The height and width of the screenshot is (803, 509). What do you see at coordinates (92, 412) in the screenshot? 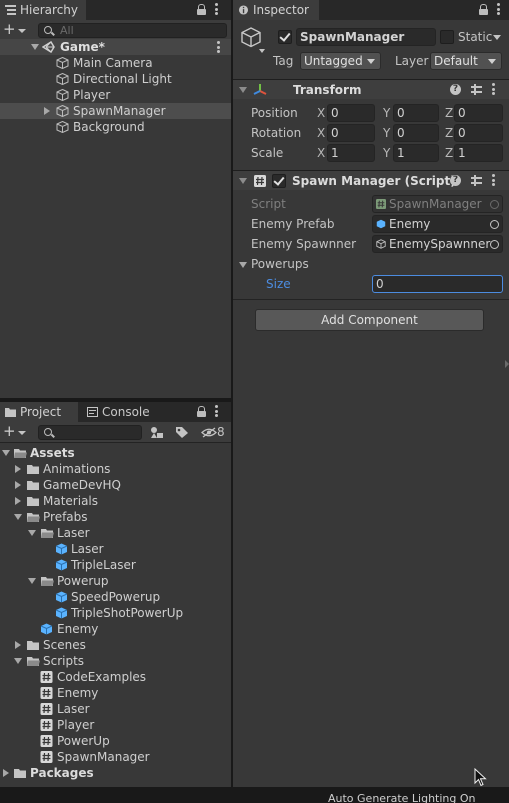
I see `console-icon` at bounding box center [92, 412].